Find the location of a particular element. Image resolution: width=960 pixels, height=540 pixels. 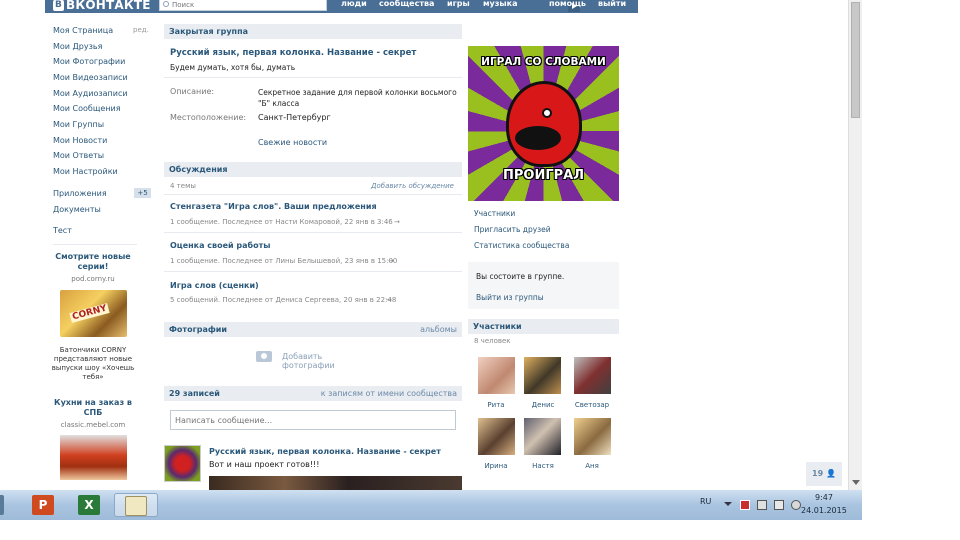

discussions-title: Обсуждения is located at coordinates (198, 169).